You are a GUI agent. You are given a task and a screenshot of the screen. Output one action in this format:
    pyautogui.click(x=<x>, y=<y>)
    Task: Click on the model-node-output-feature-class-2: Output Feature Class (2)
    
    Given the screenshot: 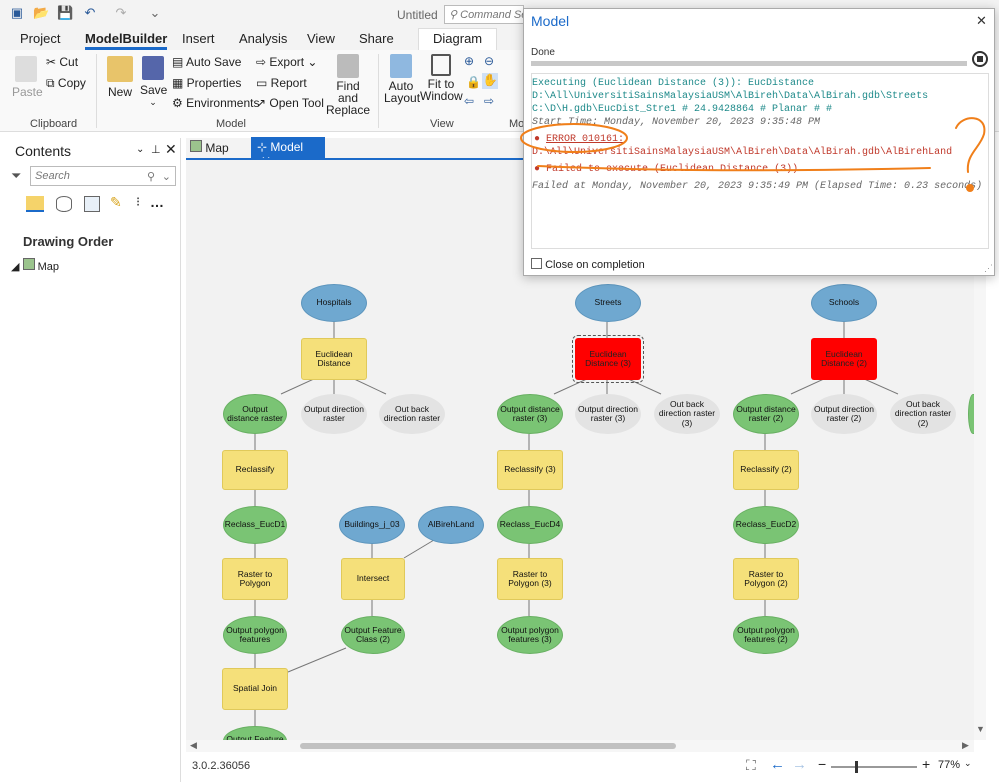 What is the action you would take?
    pyautogui.click(x=373, y=635)
    